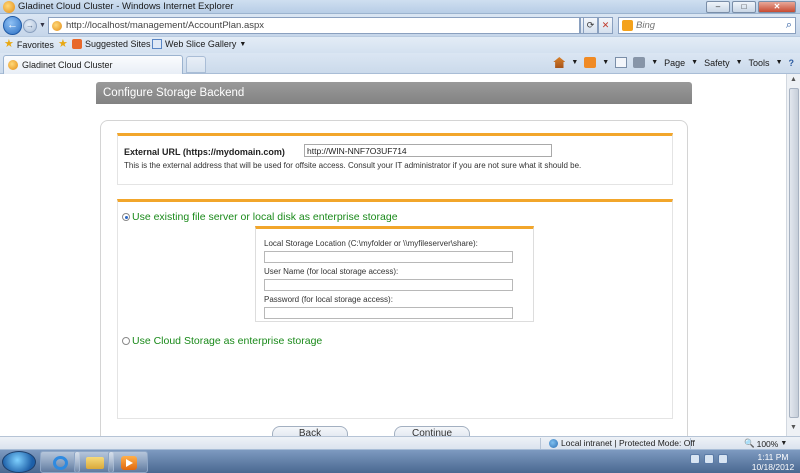 Image resolution: width=800 pixels, height=473 pixels. I want to click on maximize-button: □, so click(744, 7).